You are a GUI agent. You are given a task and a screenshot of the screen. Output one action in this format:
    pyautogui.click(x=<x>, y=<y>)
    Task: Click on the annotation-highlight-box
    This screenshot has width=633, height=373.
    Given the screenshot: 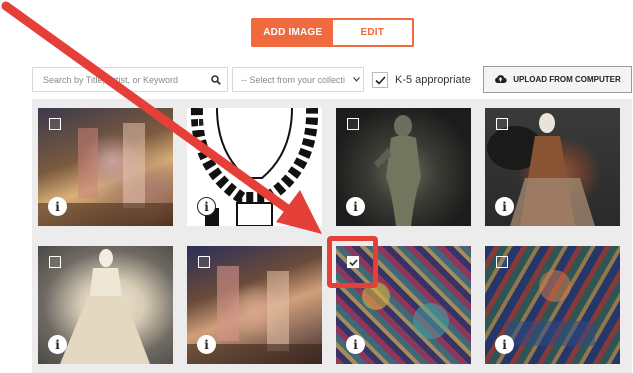 What is the action you would take?
    pyautogui.click(x=352, y=262)
    